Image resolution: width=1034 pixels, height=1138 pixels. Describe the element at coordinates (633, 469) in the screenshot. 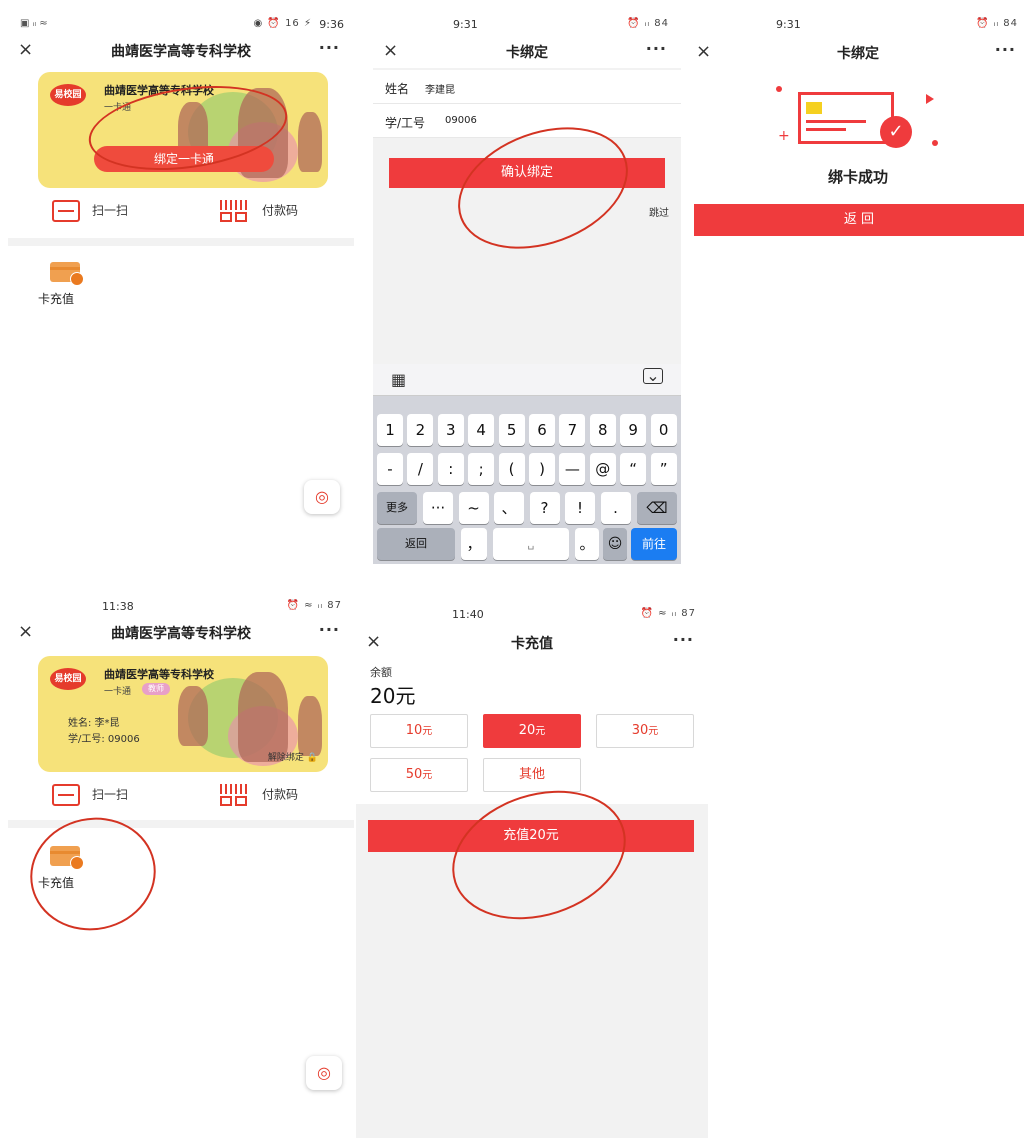

I see `symbol-key: “` at that location.